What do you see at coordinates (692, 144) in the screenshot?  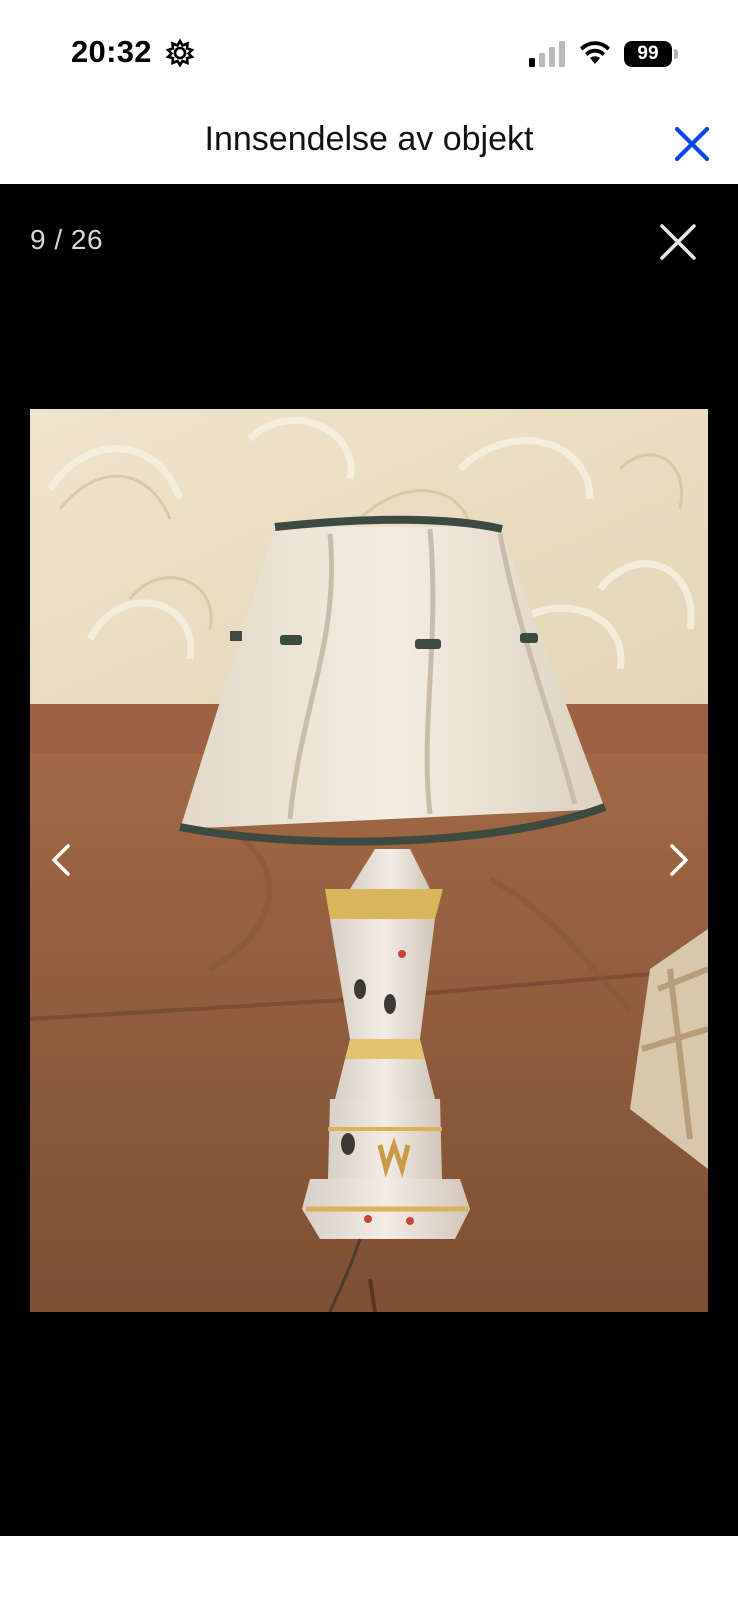 I see `close-icon` at bounding box center [692, 144].